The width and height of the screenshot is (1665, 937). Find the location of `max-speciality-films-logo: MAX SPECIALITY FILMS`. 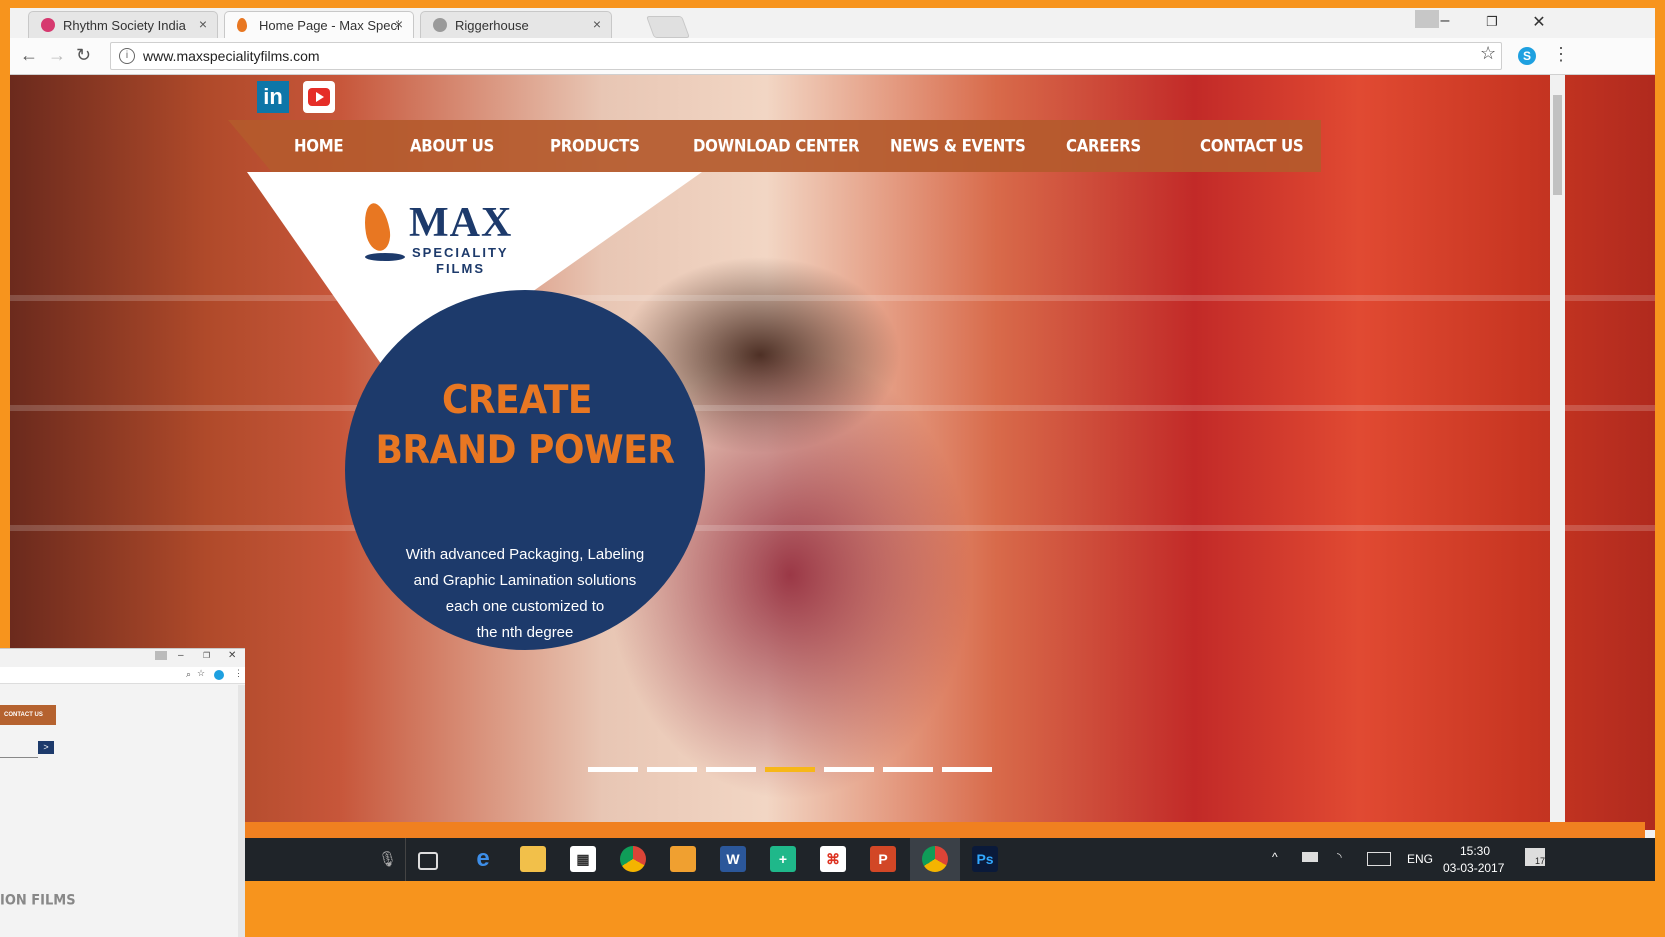

max-speciality-films-logo: MAX SPECIALITY FILMS is located at coordinates (438, 240).